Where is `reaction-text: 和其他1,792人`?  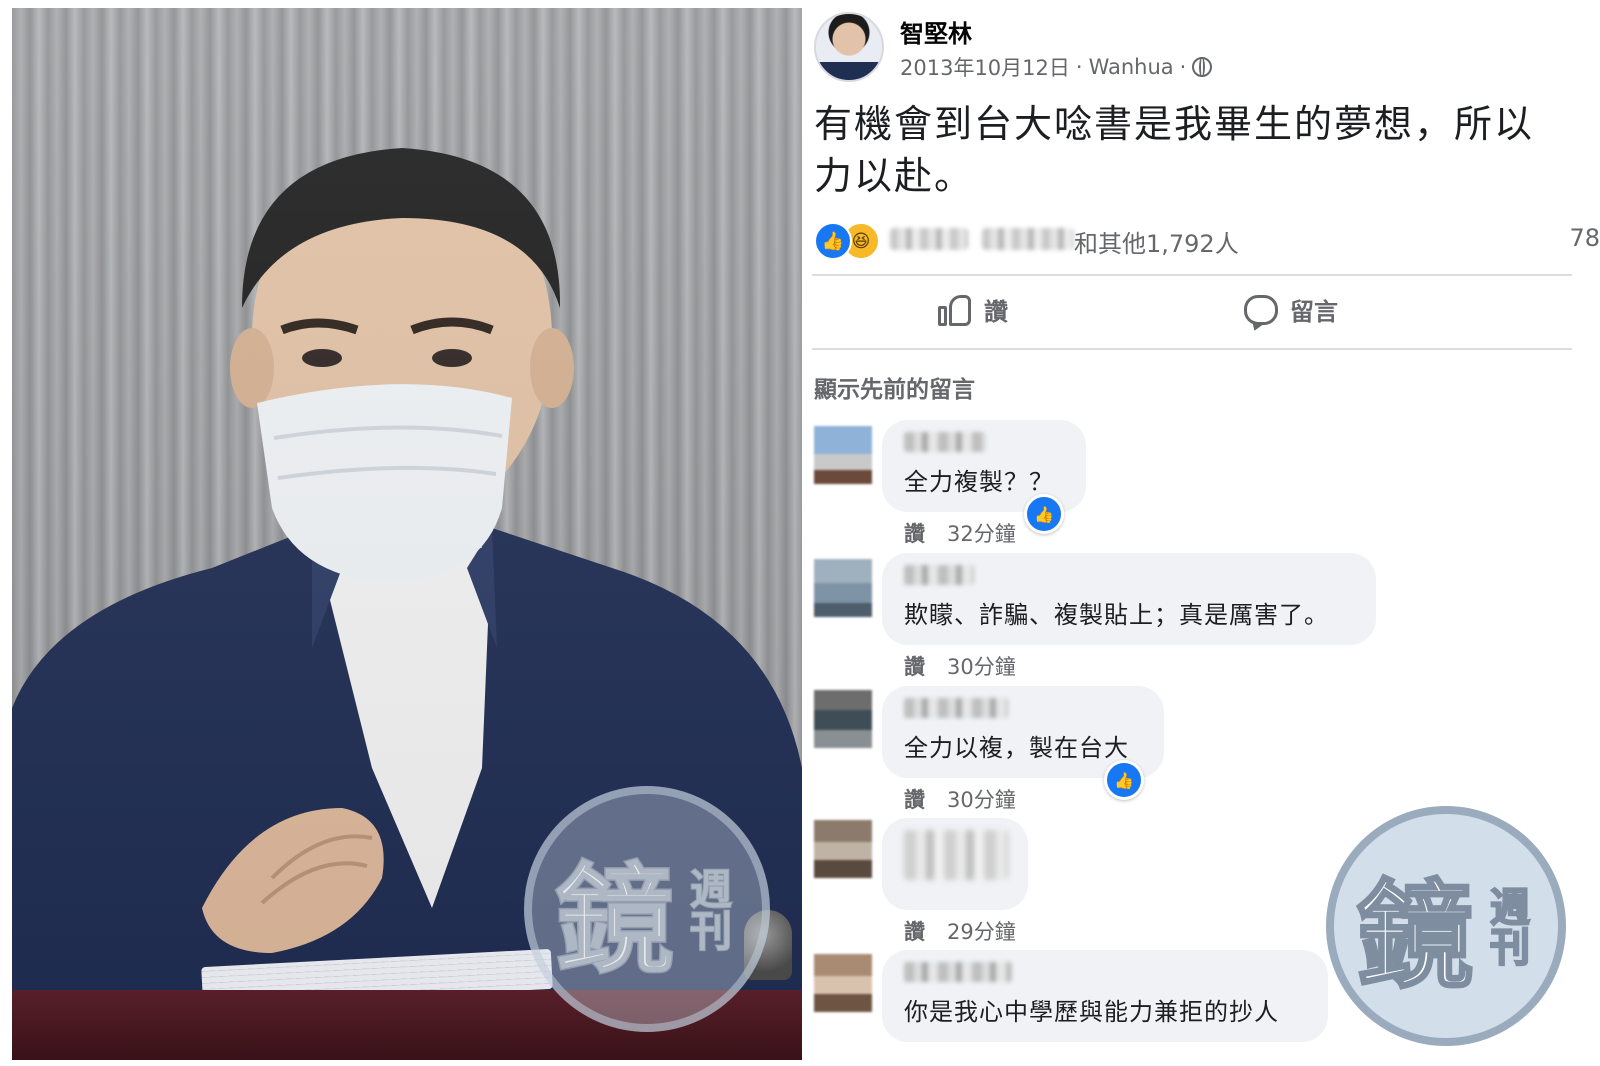
reaction-text: 和其他1,792人 is located at coordinates (1156, 244).